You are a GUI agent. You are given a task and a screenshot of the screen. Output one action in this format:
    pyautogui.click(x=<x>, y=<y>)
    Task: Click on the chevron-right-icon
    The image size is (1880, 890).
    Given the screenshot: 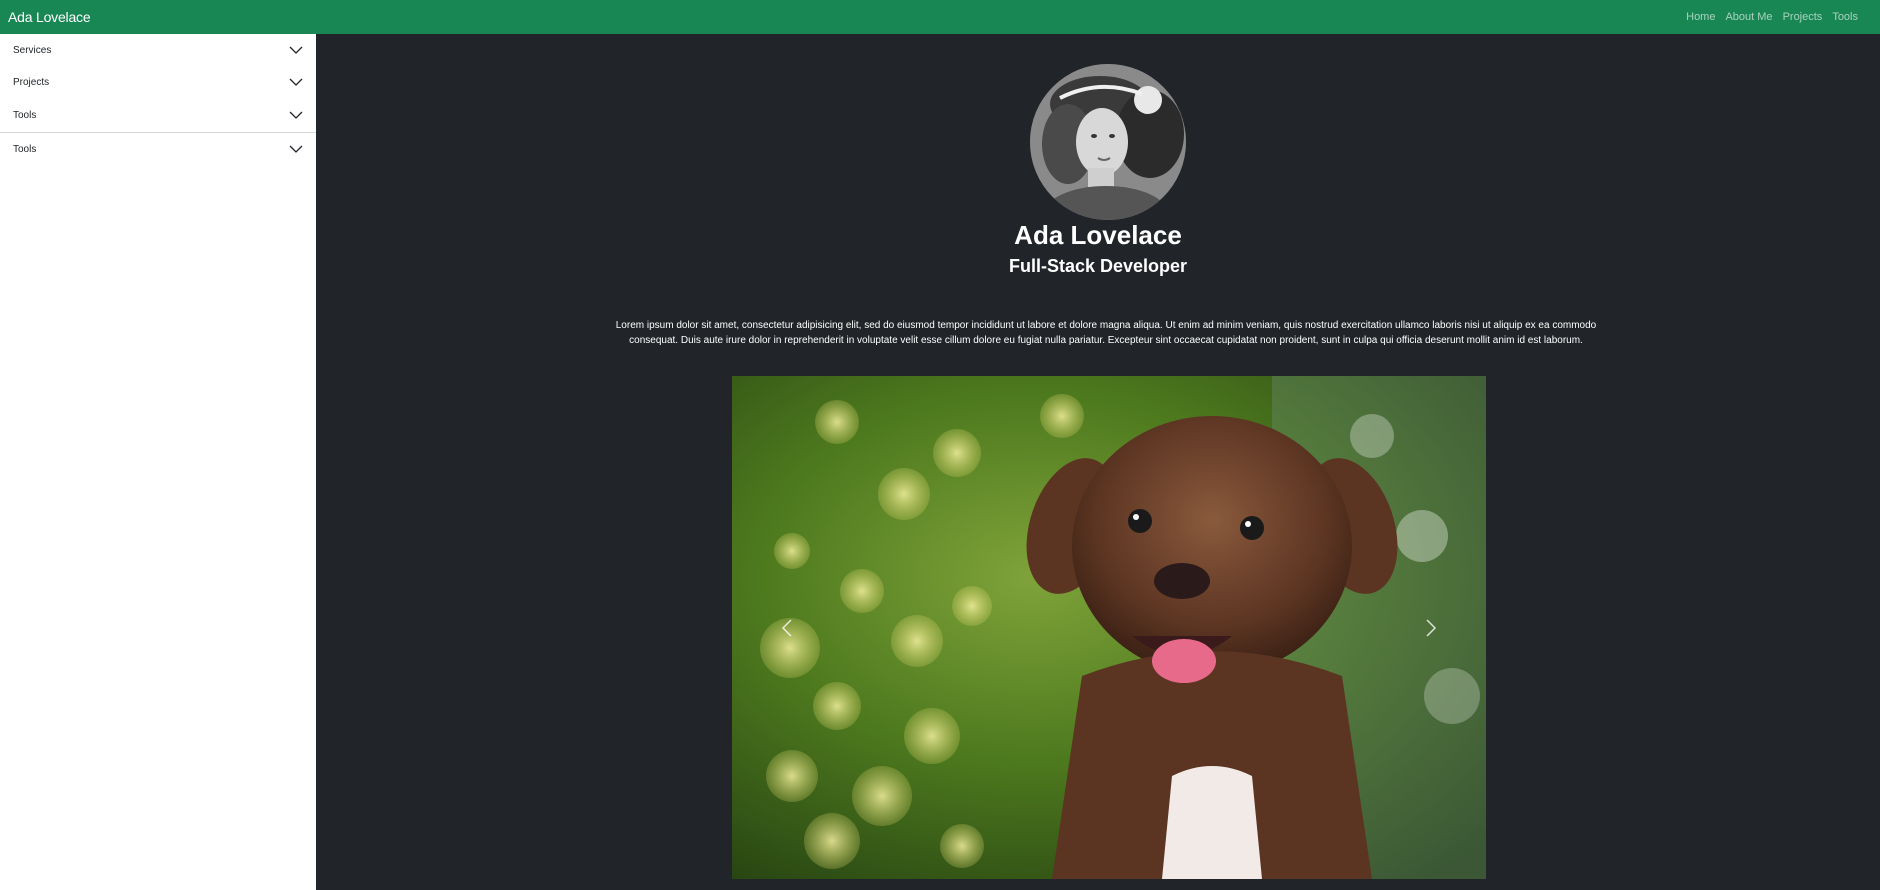 What is the action you would take?
    pyautogui.click(x=1431, y=627)
    